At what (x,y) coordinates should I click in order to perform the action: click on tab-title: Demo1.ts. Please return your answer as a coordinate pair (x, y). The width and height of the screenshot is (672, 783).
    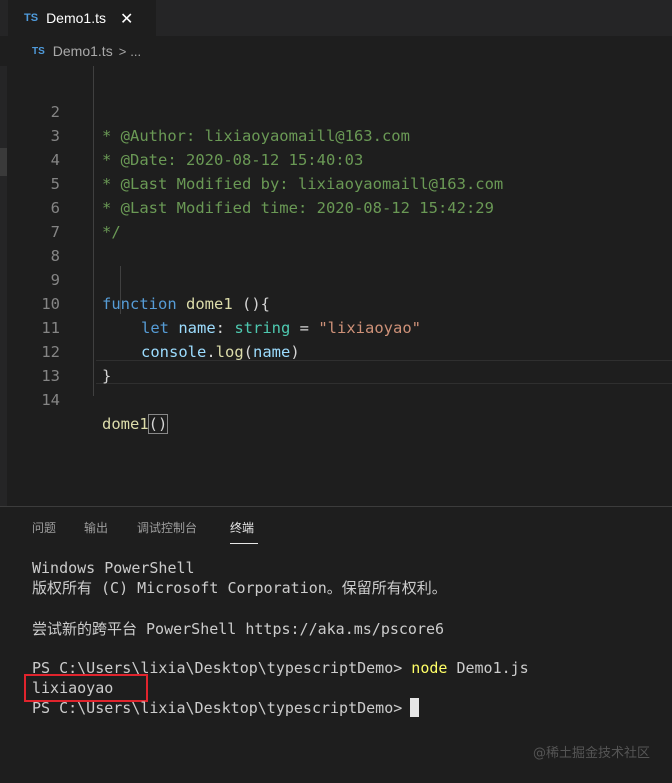
    Looking at the image, I should click on (76, 18).